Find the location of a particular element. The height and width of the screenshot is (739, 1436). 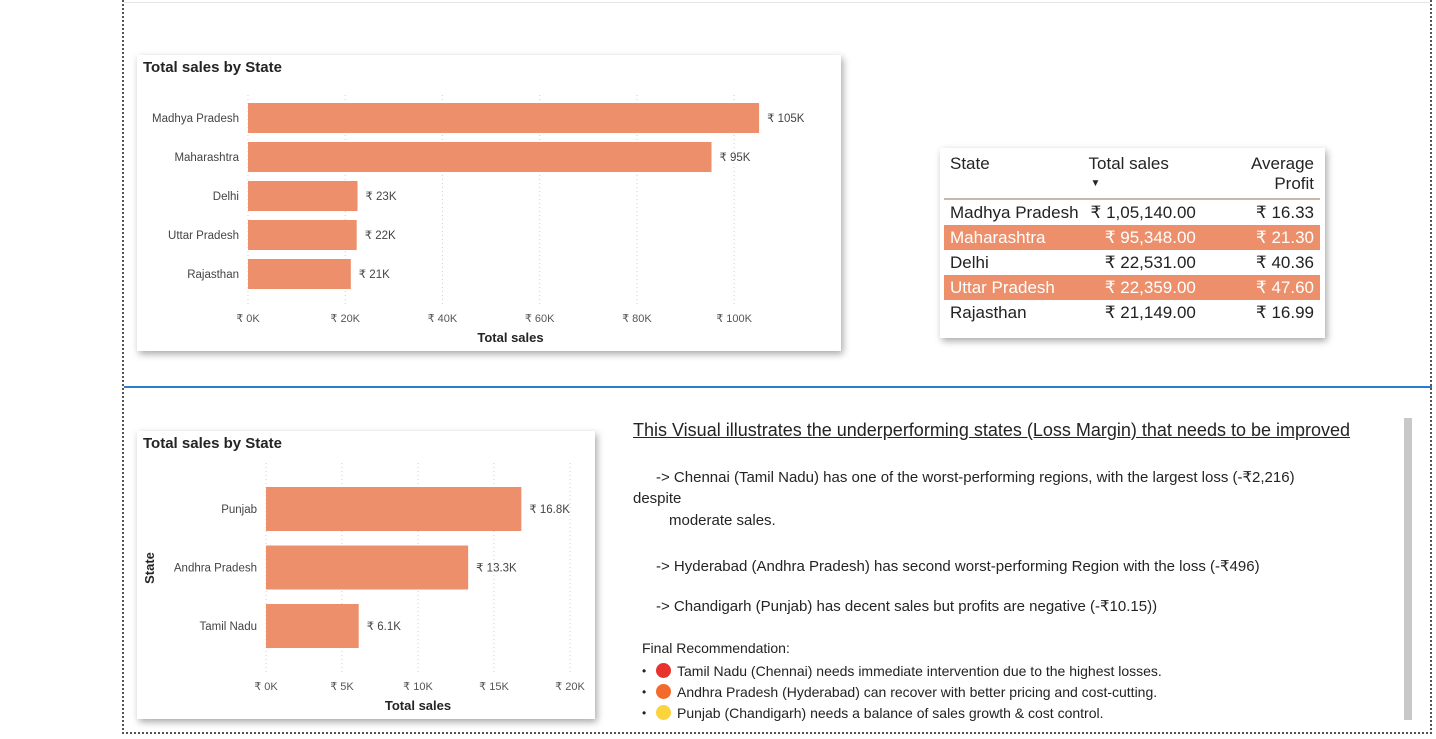

data-label: ₹ 95K is located at coordinates (734, 158).